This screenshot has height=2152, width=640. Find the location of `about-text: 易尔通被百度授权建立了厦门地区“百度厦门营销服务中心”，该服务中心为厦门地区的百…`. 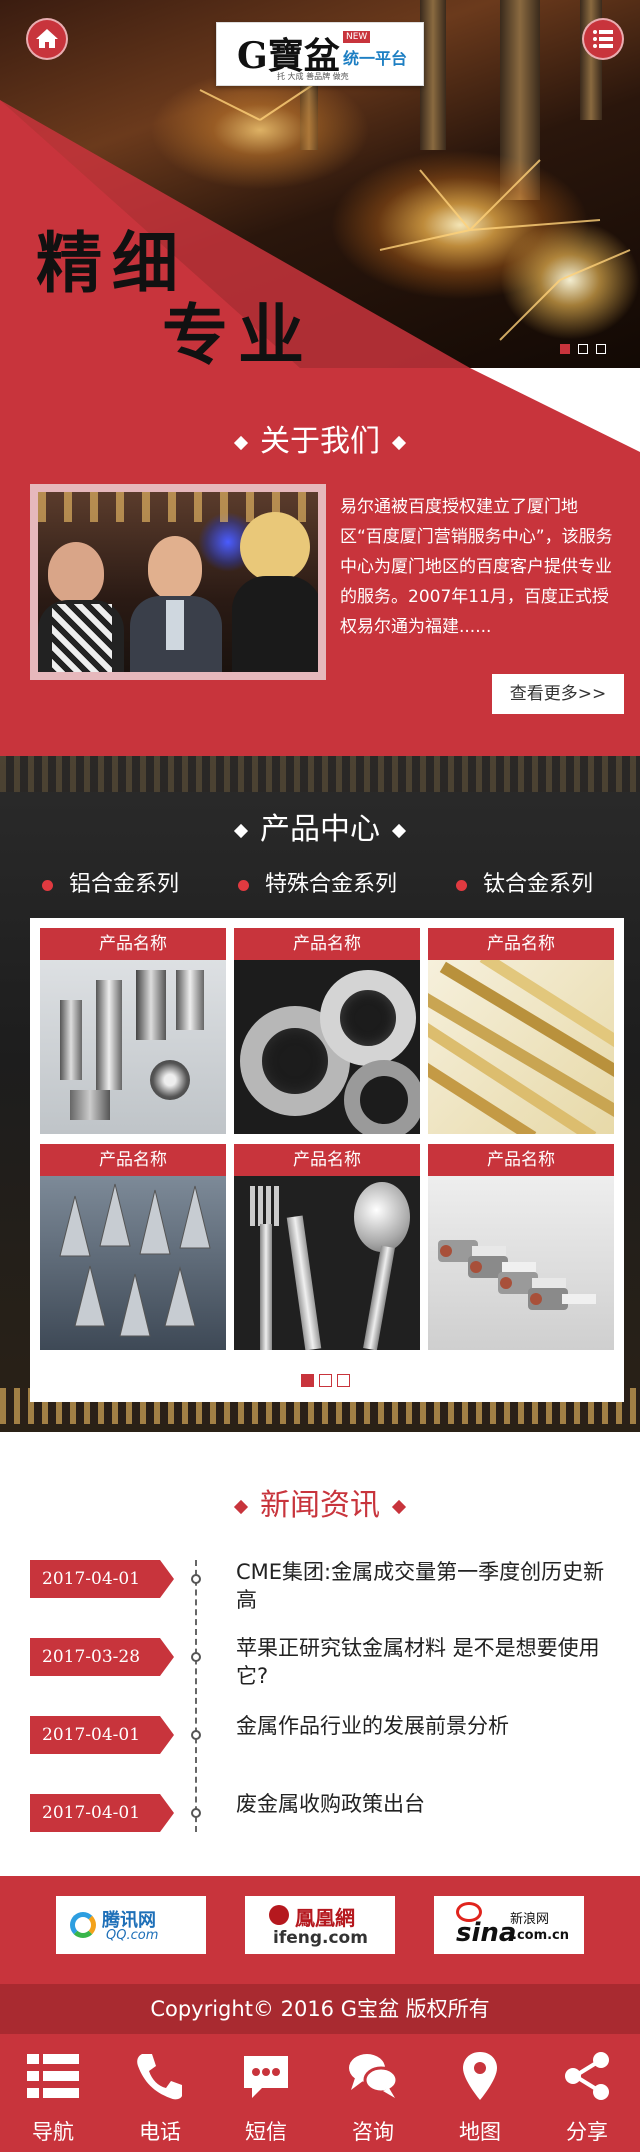

about-text: 易尔通被百度授权建立了厦门地区“百度厦门营销服务中心”，该服务中心为厦门地区的百… is located at coordinates (476, 567).